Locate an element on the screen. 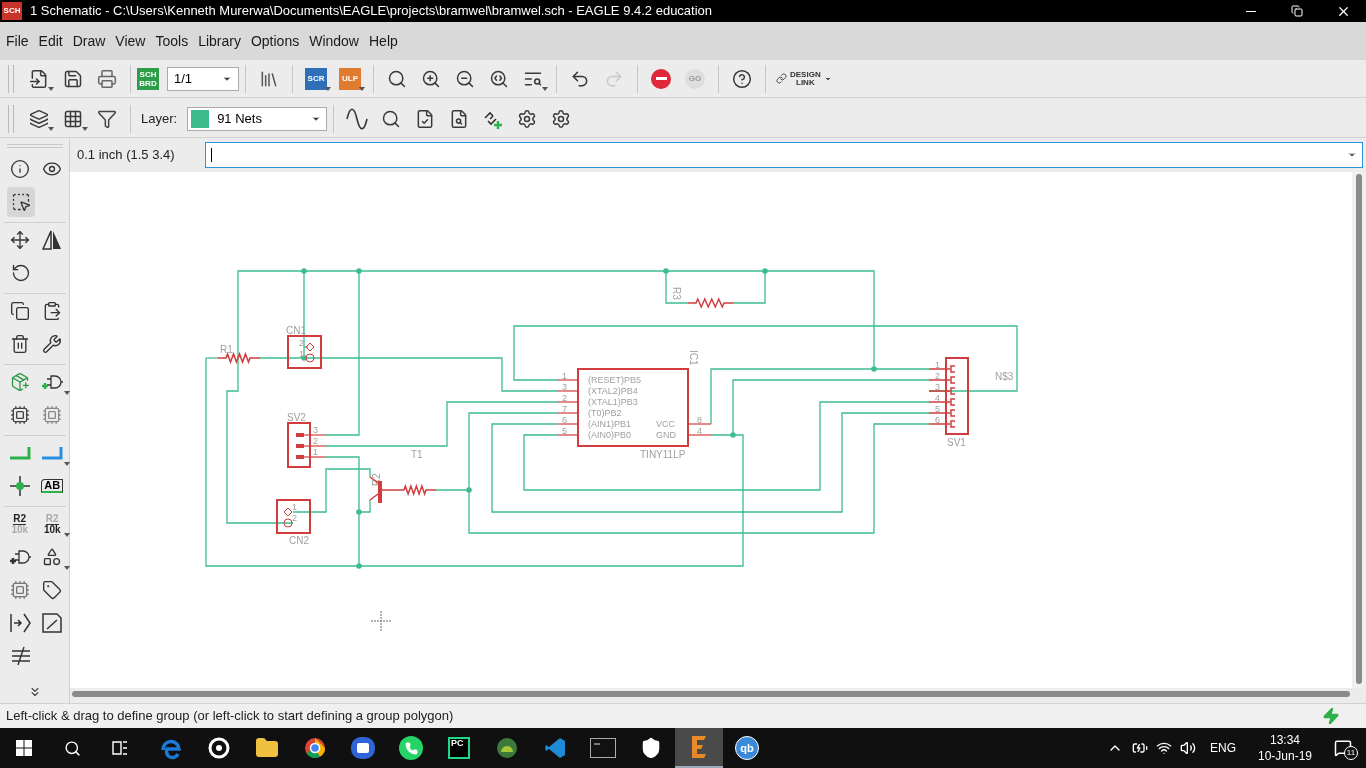 The width and height of the screenshot is (1366, 768). notifications-button: 11 is located at coordinates (1343, 748).